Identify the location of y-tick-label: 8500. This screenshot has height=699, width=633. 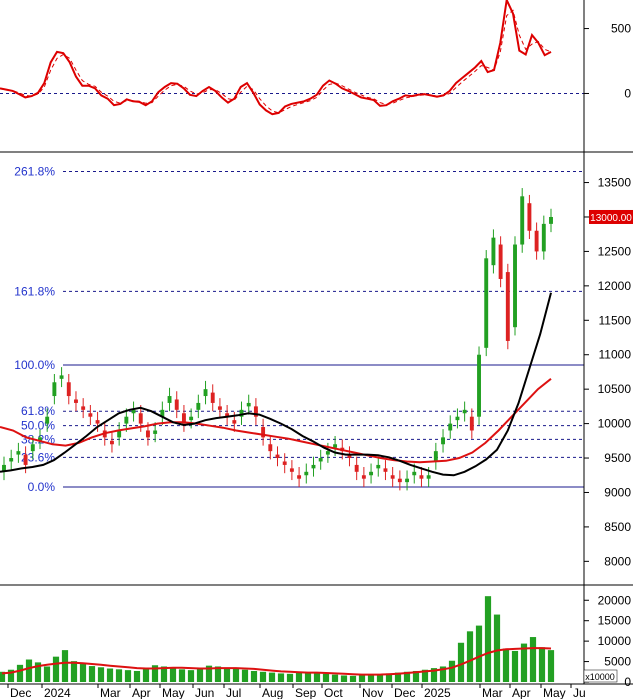
(617, 527).